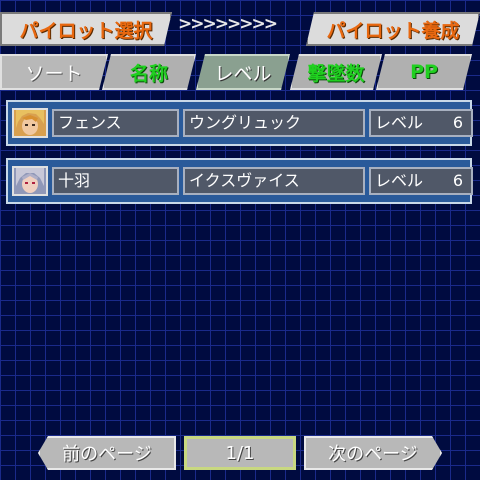  I want to click on sort-level-button: レベル, so click(243, 72).